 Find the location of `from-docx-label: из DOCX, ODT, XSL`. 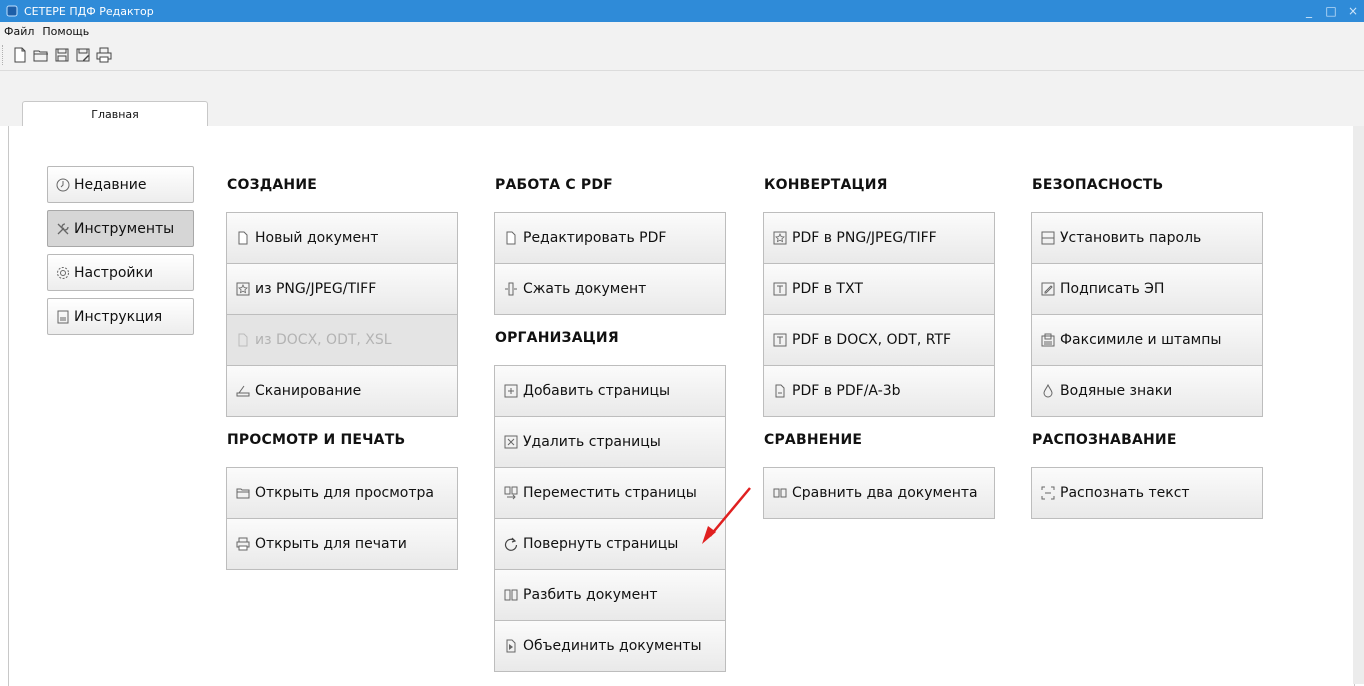

from-docx-label: из DOCX, ODT, XSL is located at coordinates (323, 340).